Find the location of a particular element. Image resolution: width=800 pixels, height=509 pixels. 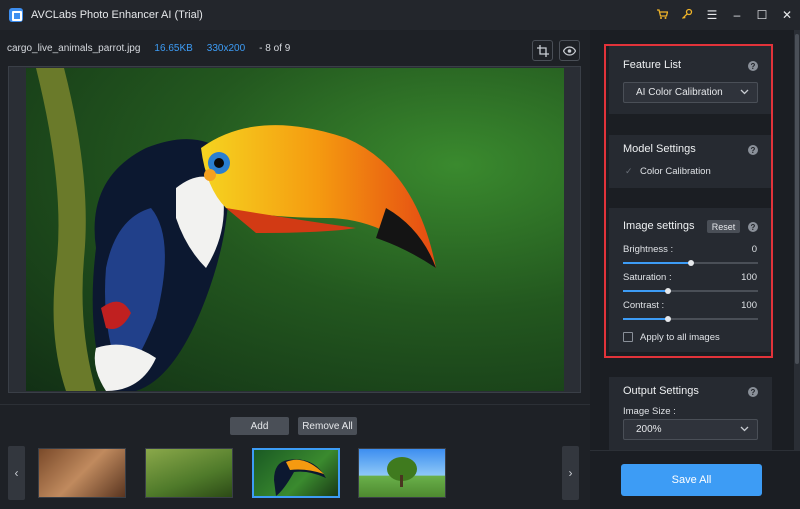

saturation-slider-fill is located at coordinates (645, 291).